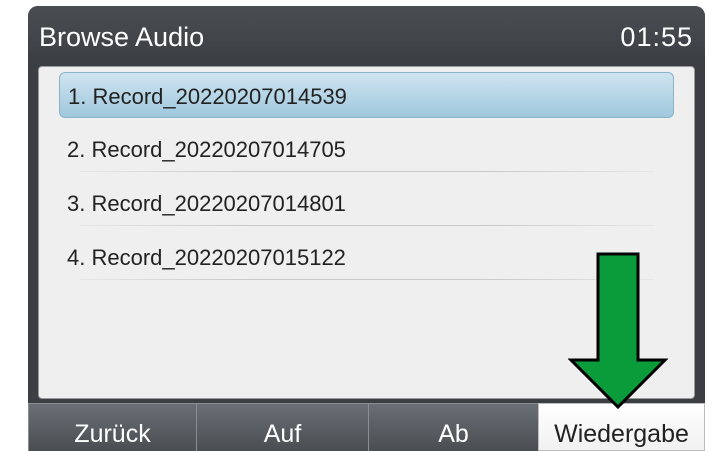 The width and height of the screenshot is (713, 451). I want to click on back-softkey: Zurück, so click(112, 427).